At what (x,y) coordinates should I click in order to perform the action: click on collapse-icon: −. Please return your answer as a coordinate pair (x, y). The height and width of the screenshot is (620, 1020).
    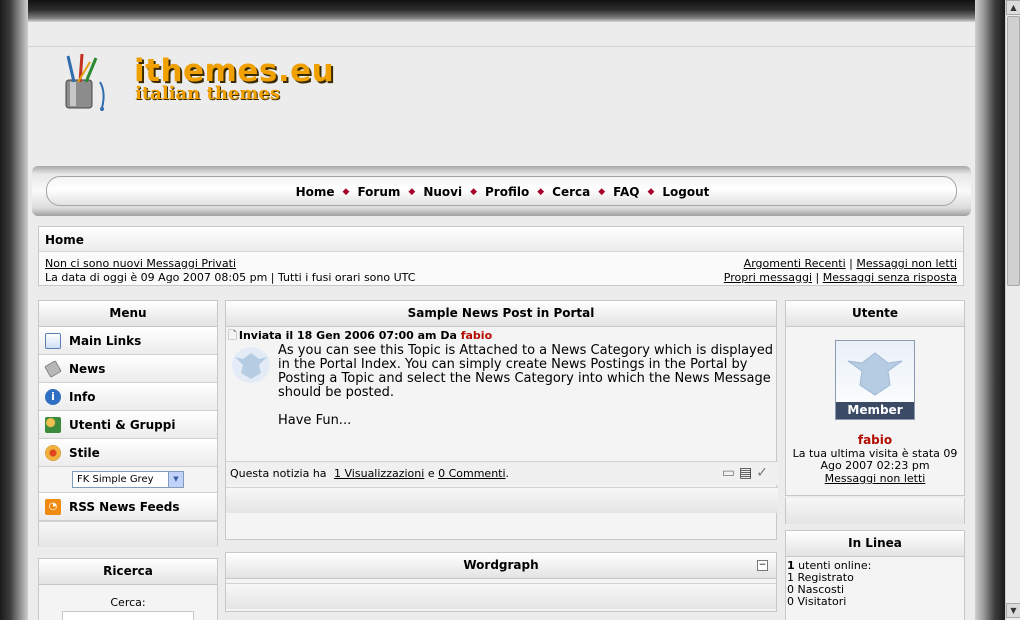
    Looking at the image, I should click on (762, 565).